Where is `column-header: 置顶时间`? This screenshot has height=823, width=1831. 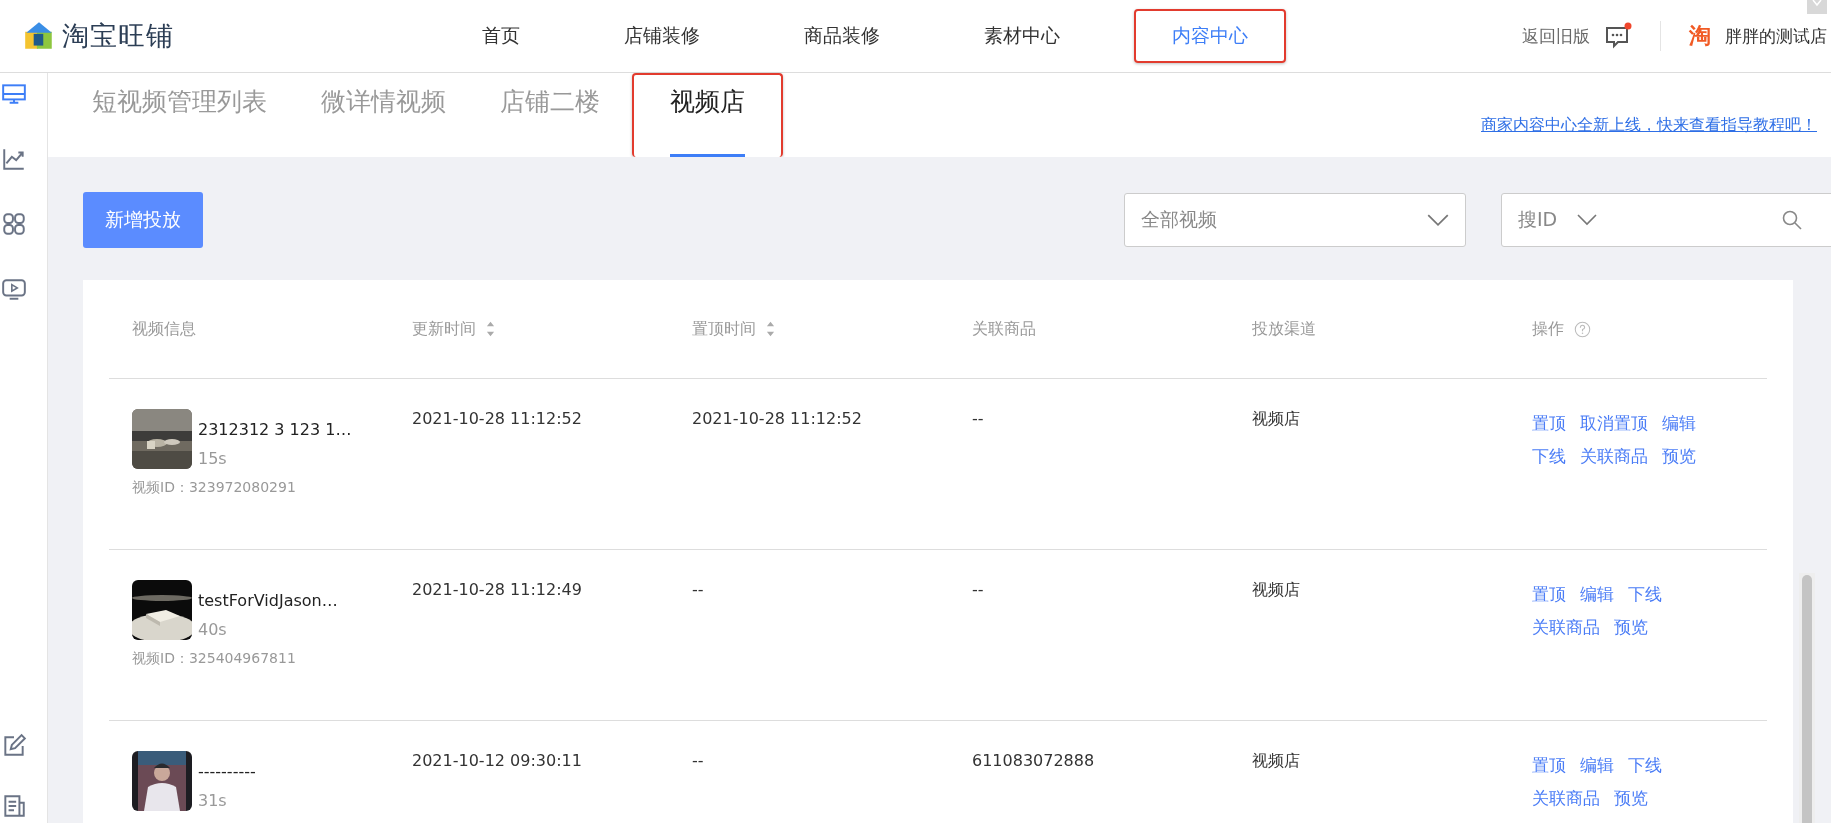
column-header: 置顶时间 is located at coordinates (724, 329).